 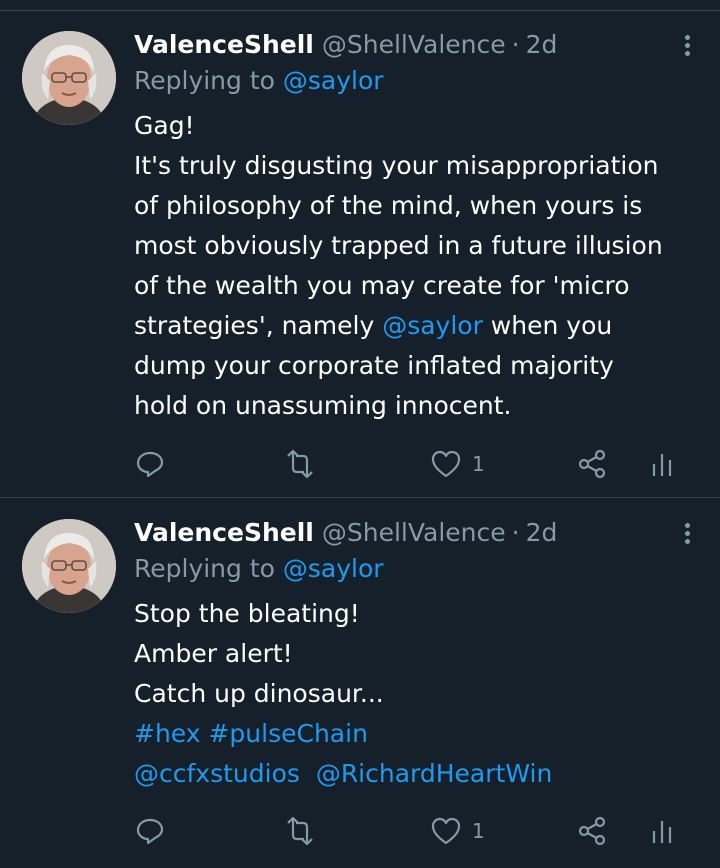 What do you see at coordinates (547, 325) in the screenshot?
I see `text-fragment: when you` at bounding box center [547, 325].